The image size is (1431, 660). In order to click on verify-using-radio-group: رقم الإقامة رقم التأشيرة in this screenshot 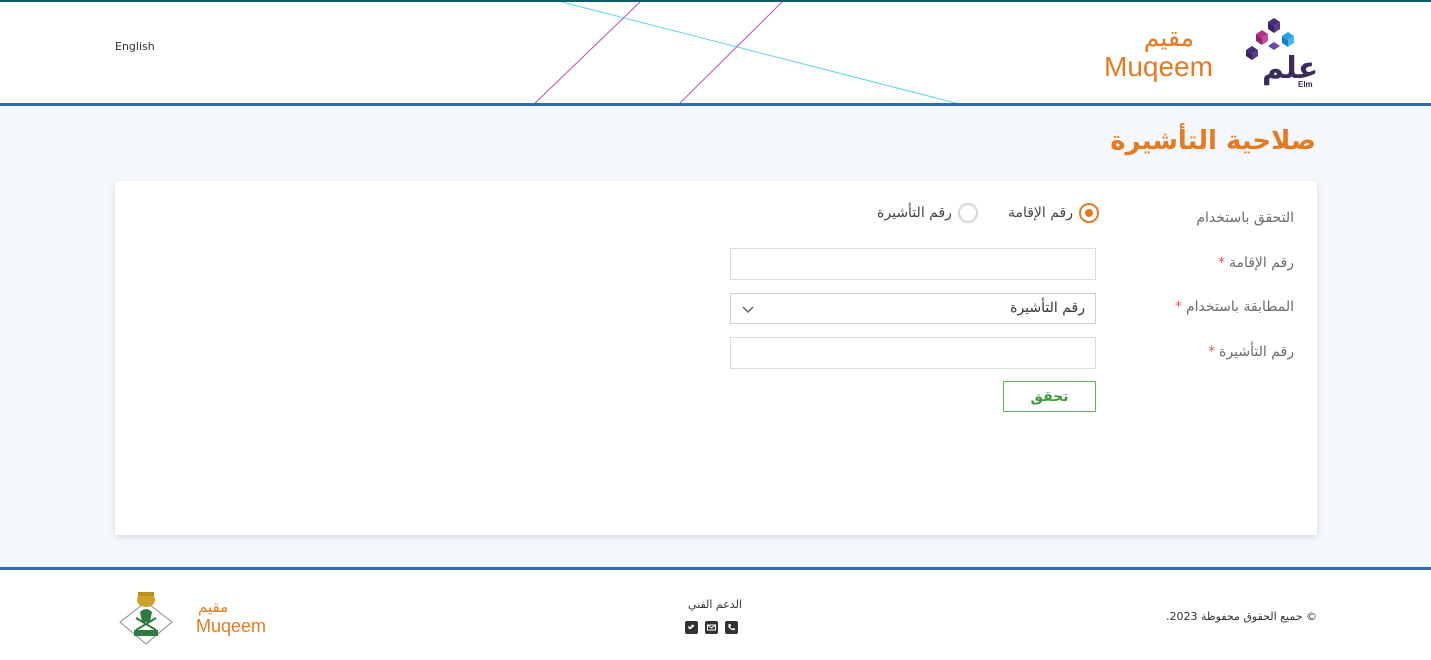, I will do `click(988, 213)`.